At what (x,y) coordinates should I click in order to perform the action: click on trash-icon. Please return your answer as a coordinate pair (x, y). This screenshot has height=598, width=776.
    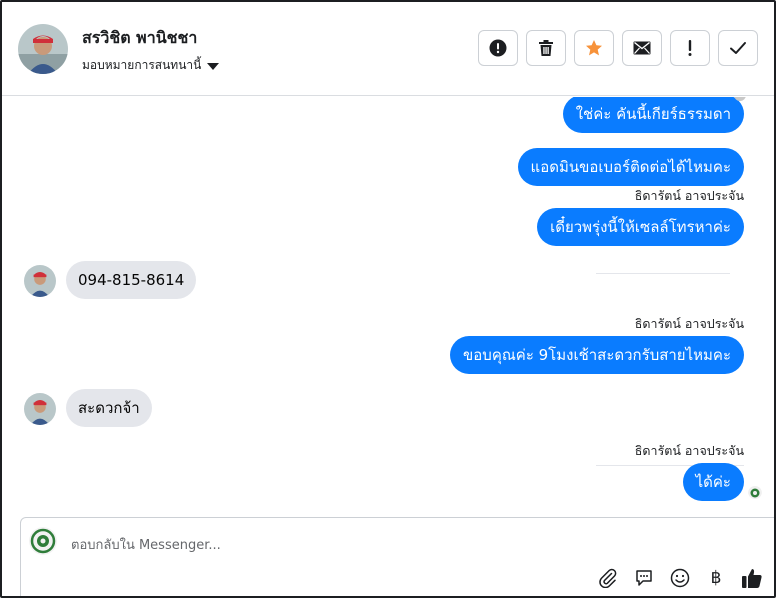
    Looking at the image, I should click on (546, 48).